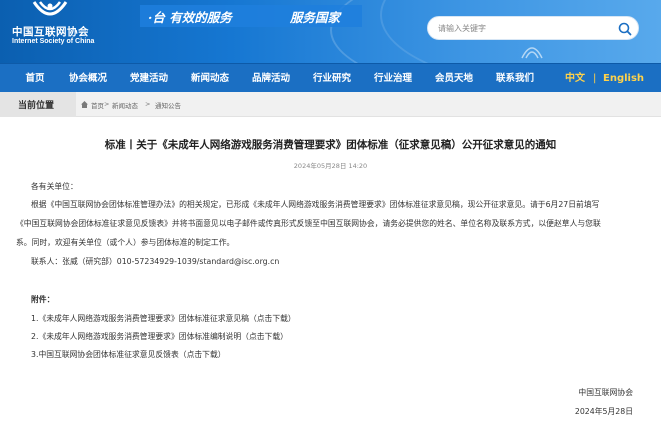  What do you see at coordinates (88, 78) in the screenshot?
I see `nav-item-about: 协会概况` at bounding box center [88, 78].